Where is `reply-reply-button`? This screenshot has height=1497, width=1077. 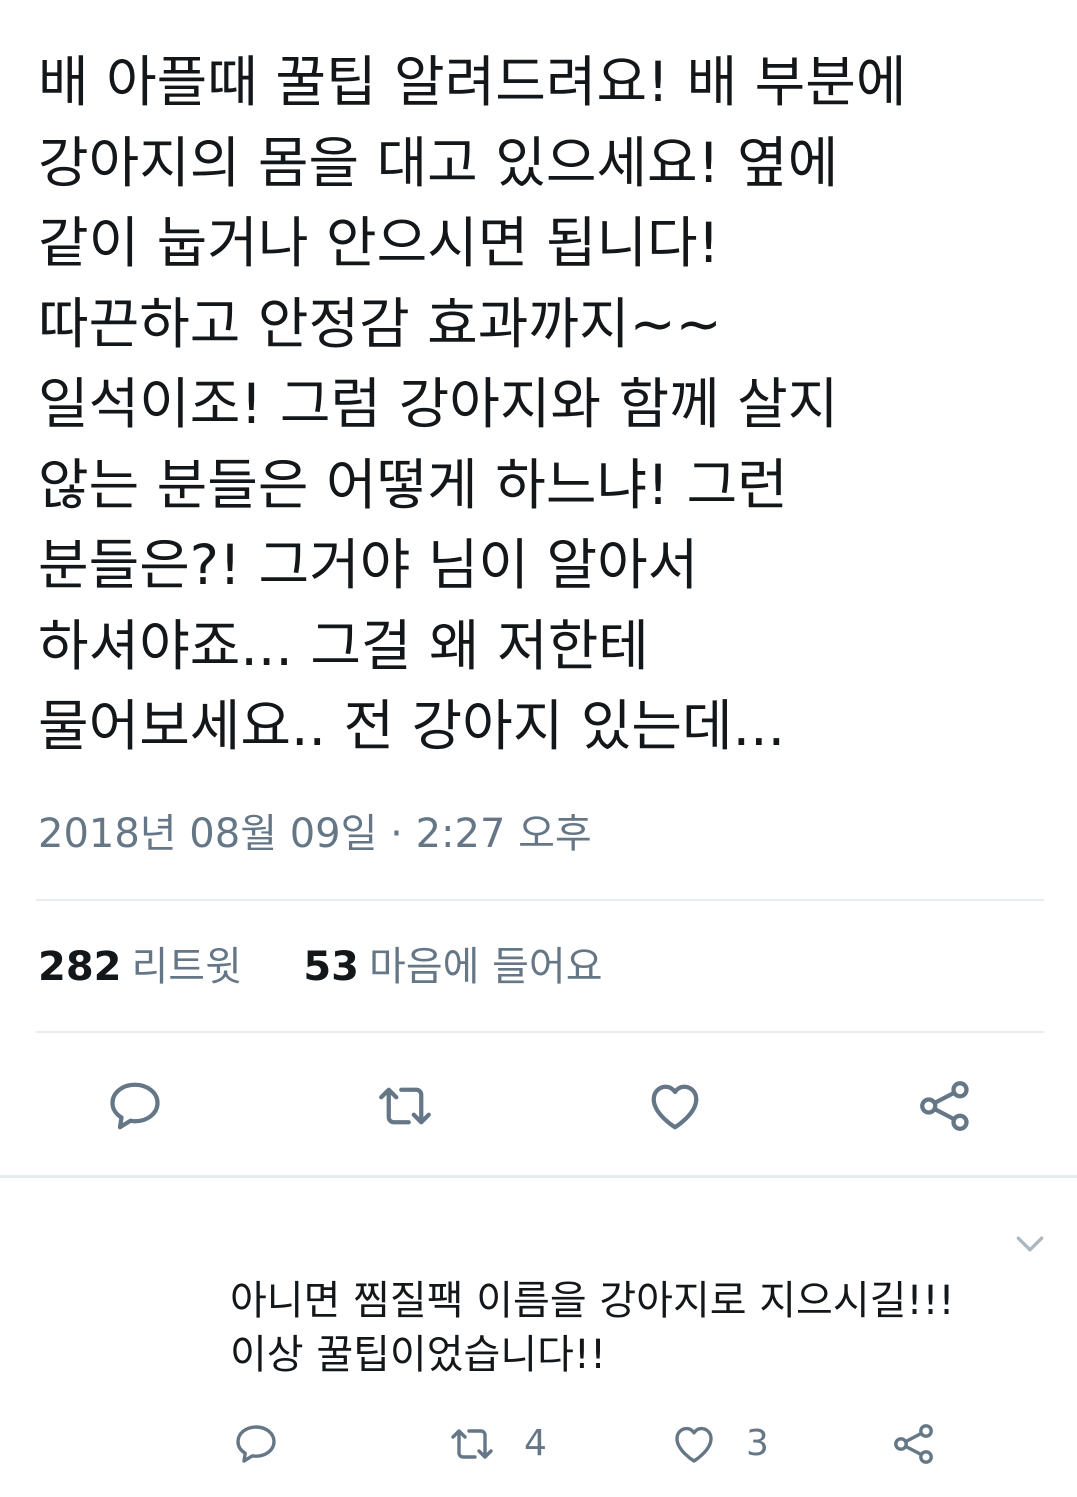 reply-reply-button is located at coordinates (256, 1444).